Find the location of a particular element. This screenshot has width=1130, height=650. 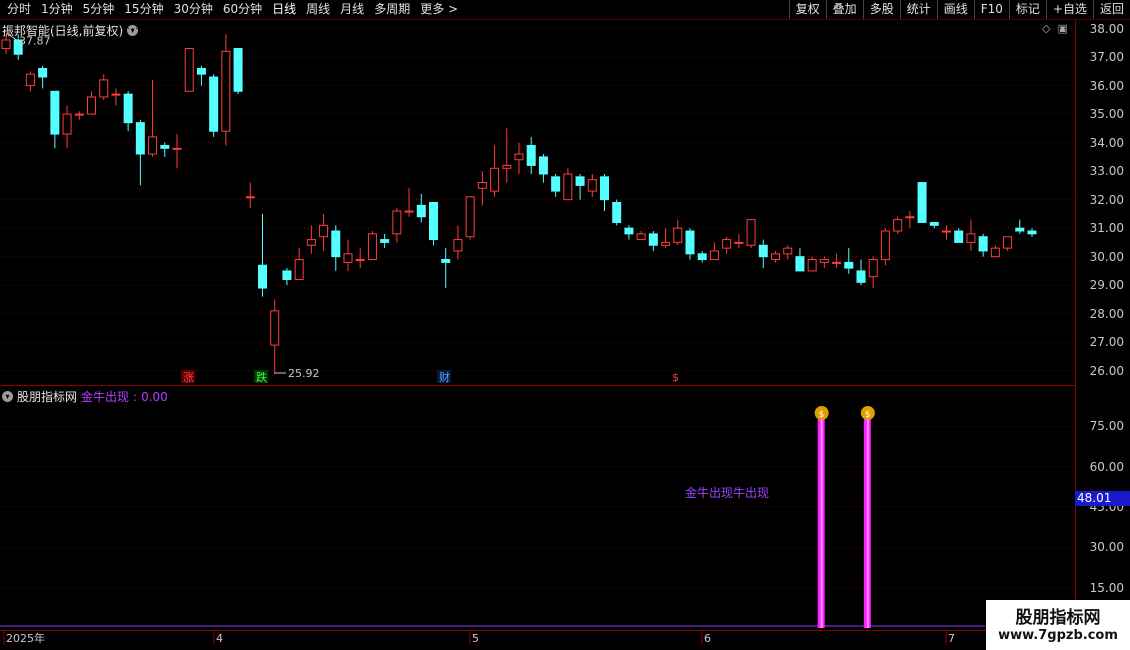

price-tick: 32.00 is located at coordinates (1106, 199).